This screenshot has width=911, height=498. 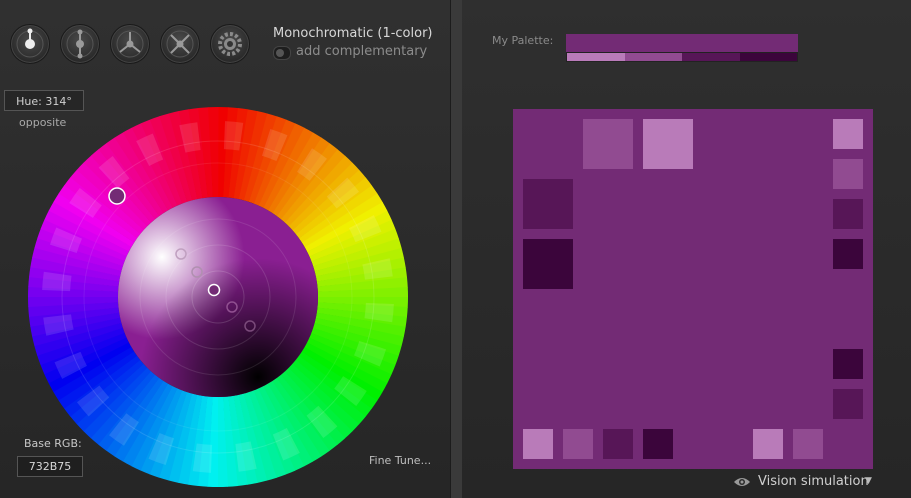 I want to click on tetrad-icon, so click(x=180, y=44).